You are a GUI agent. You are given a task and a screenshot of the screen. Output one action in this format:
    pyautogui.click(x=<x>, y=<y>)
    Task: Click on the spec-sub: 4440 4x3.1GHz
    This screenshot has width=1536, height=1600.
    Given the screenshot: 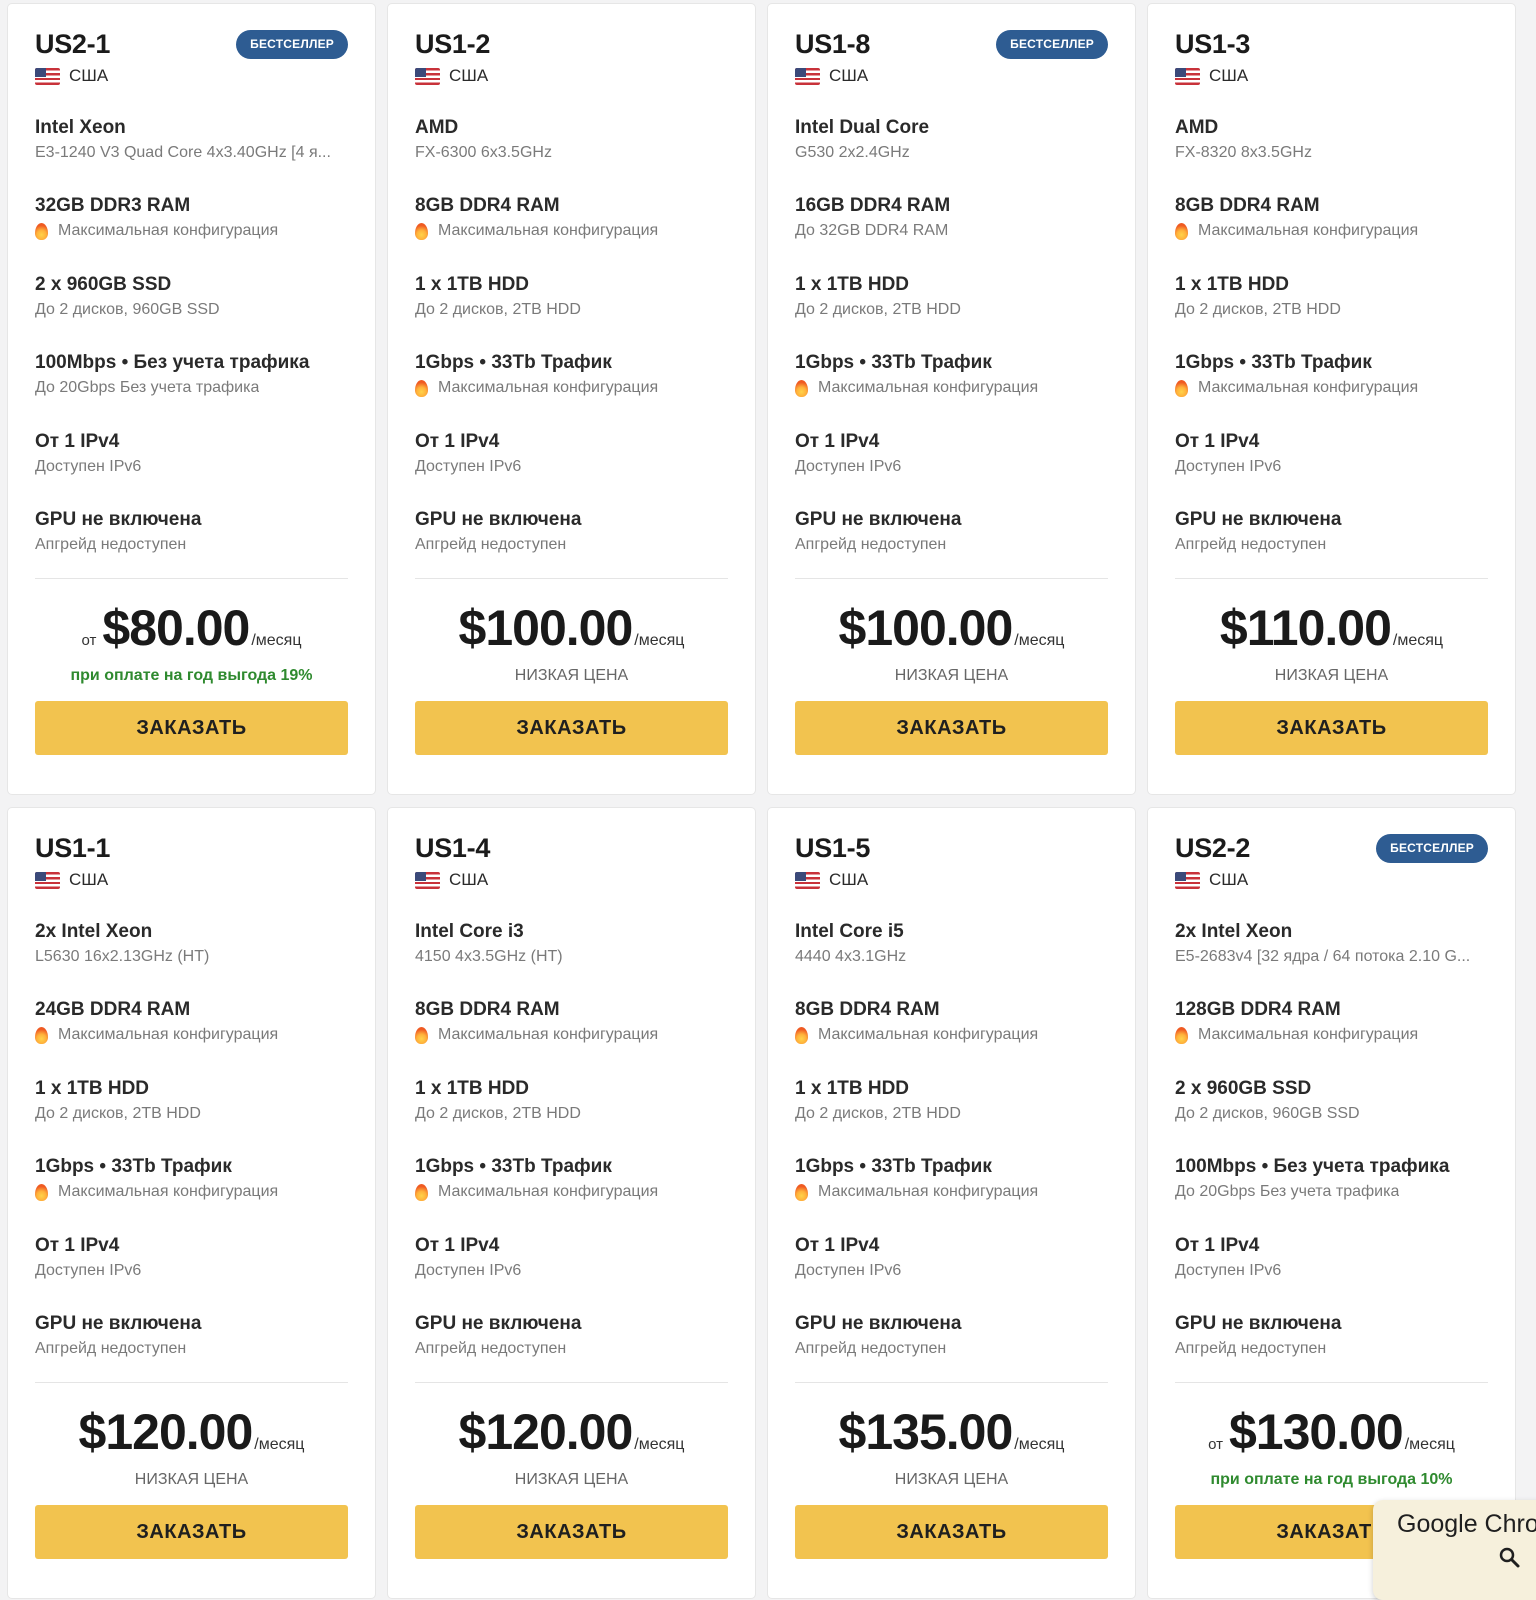 What is the action you would take?
    pyautogui.click(x=951, y=957)
    